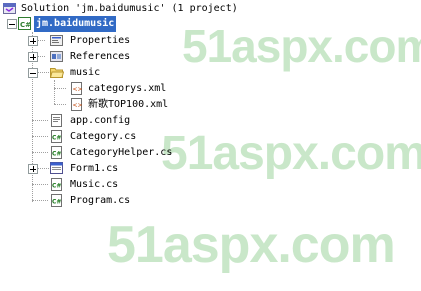  I want to click on solution-icon, so click(10, 8).